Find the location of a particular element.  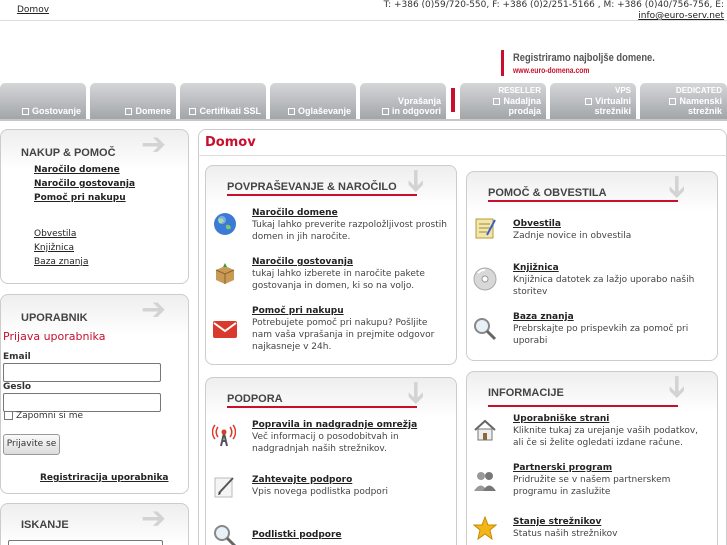

login-title: Prijava uporabnika is located at coordinates (54, 336).